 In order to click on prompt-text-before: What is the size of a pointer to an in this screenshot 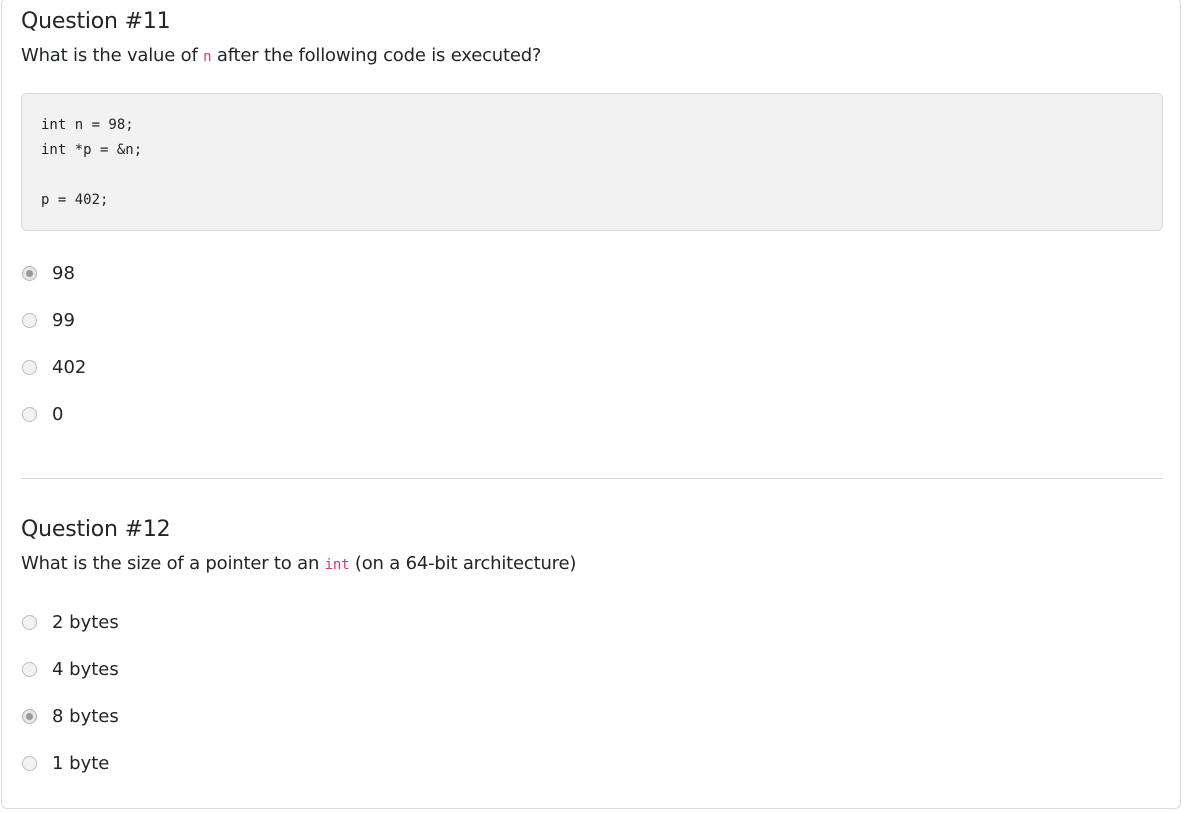, I will do `click(173, 563)`.